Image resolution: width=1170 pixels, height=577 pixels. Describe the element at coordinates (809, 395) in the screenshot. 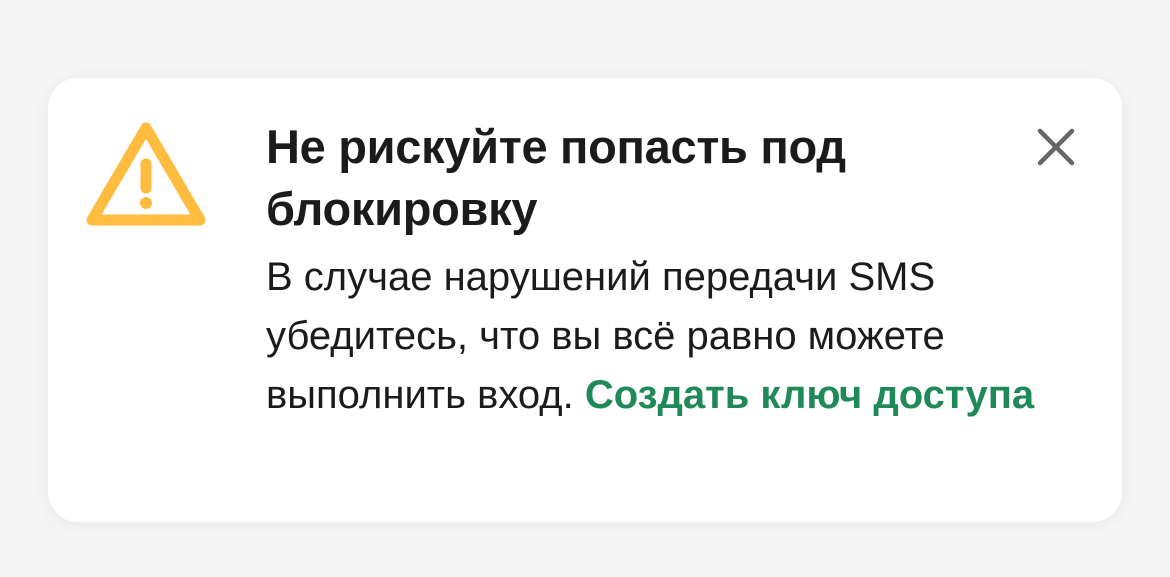

I see `create-passkey-link: Создать ключ доступа` at that location.